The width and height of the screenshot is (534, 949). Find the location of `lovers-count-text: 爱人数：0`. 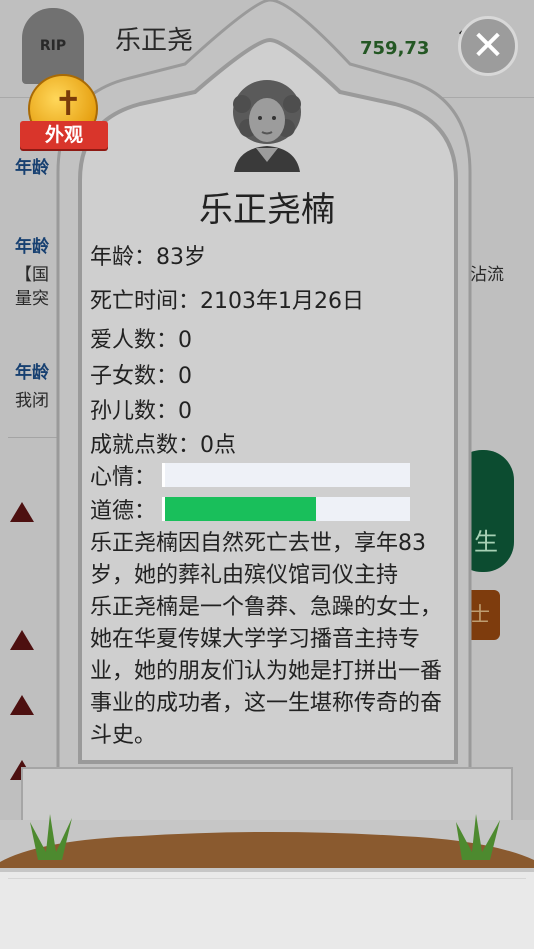

lovers-count-text: 爱人数：0 is located at coordinates (141, 340).